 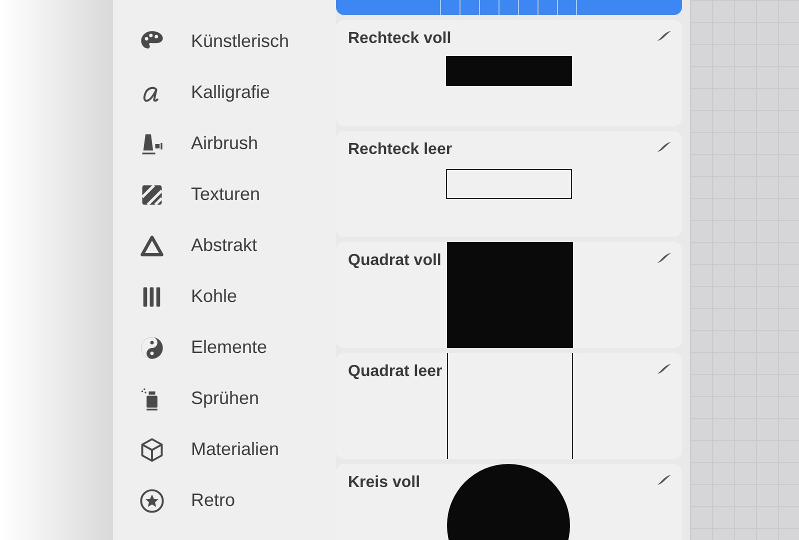 I want to click on brush-card: Quadrat voll, so click(x=509, y=295).